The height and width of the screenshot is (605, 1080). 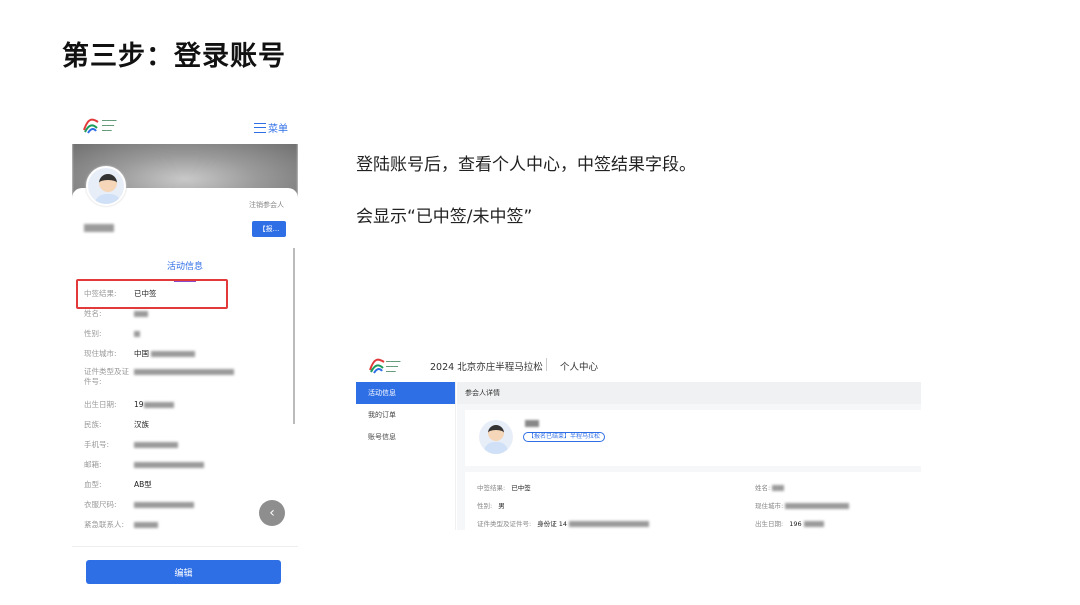 I want to click on field-gender: 性别:, so click(x=184, y=334).